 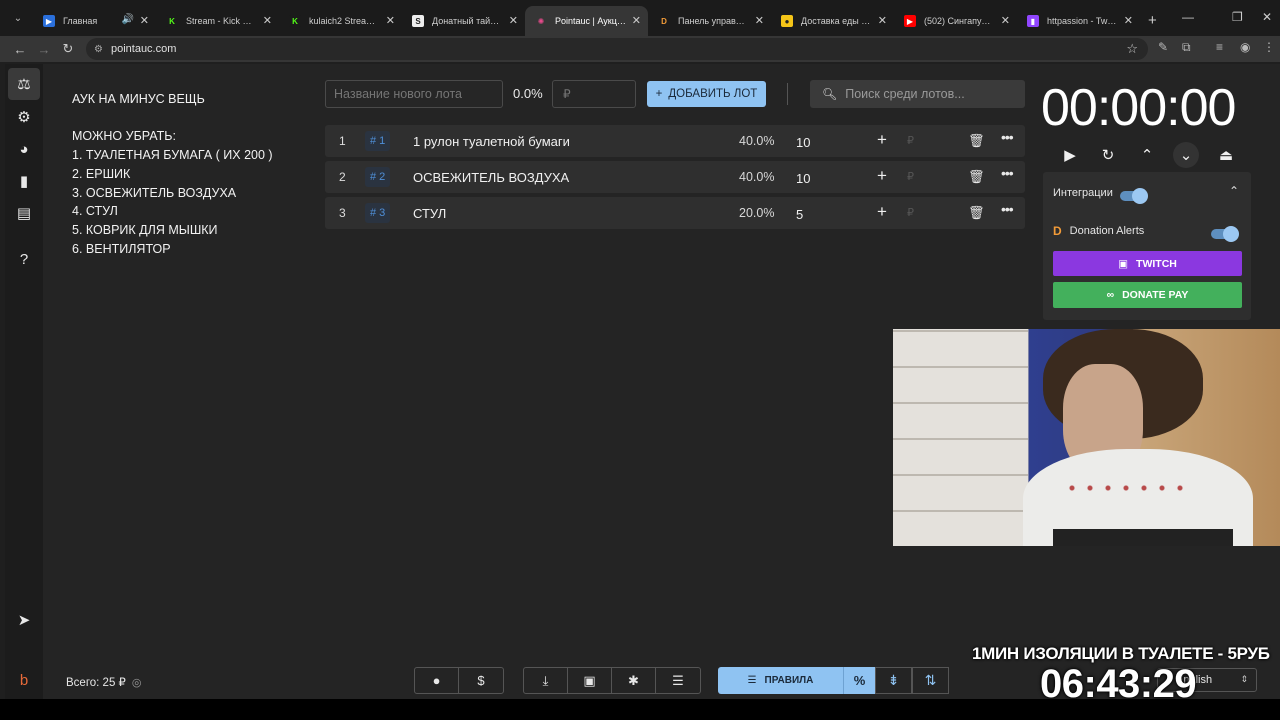 What do you see at coordinates (799, 214) in the screenshot?
I see `lot-amount: 5` at bounding box center [799, 214].